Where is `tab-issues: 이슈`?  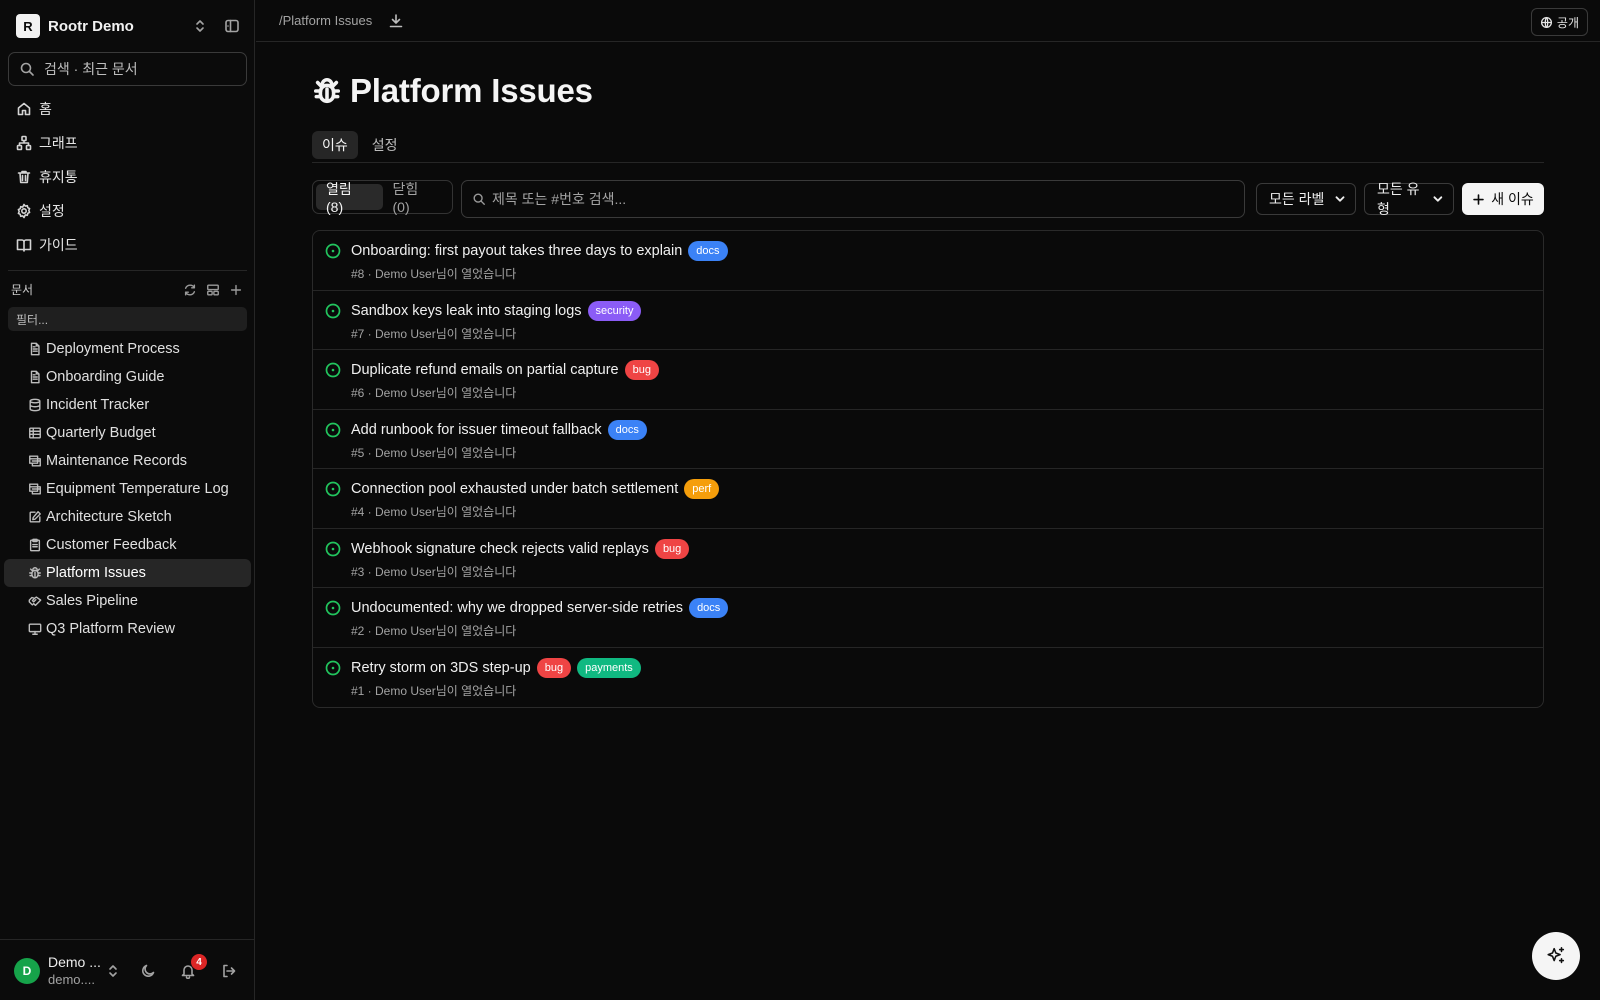
tab-issues: 이슈 is located at coordinates (335, 145).